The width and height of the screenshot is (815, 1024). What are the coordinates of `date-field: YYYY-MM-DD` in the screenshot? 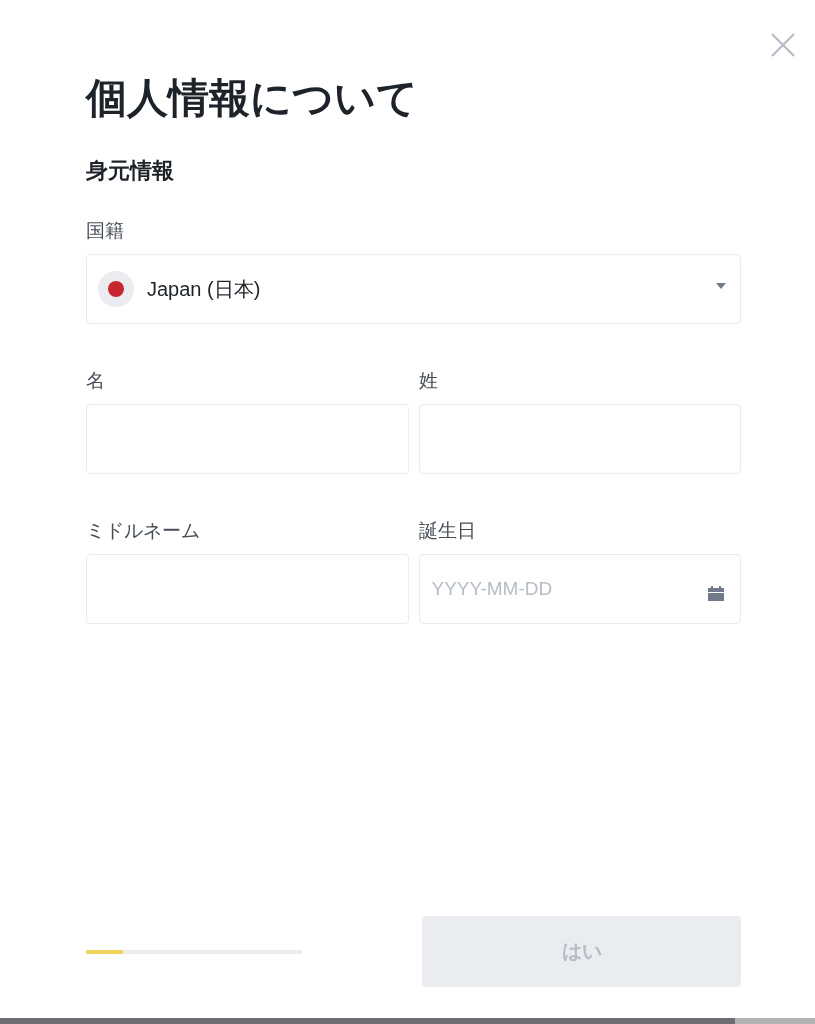 It's located at (579, 589).